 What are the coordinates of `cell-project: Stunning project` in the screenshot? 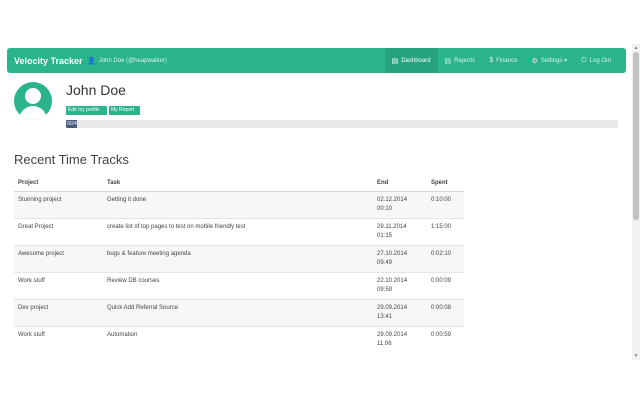 It's located at (58, 204).